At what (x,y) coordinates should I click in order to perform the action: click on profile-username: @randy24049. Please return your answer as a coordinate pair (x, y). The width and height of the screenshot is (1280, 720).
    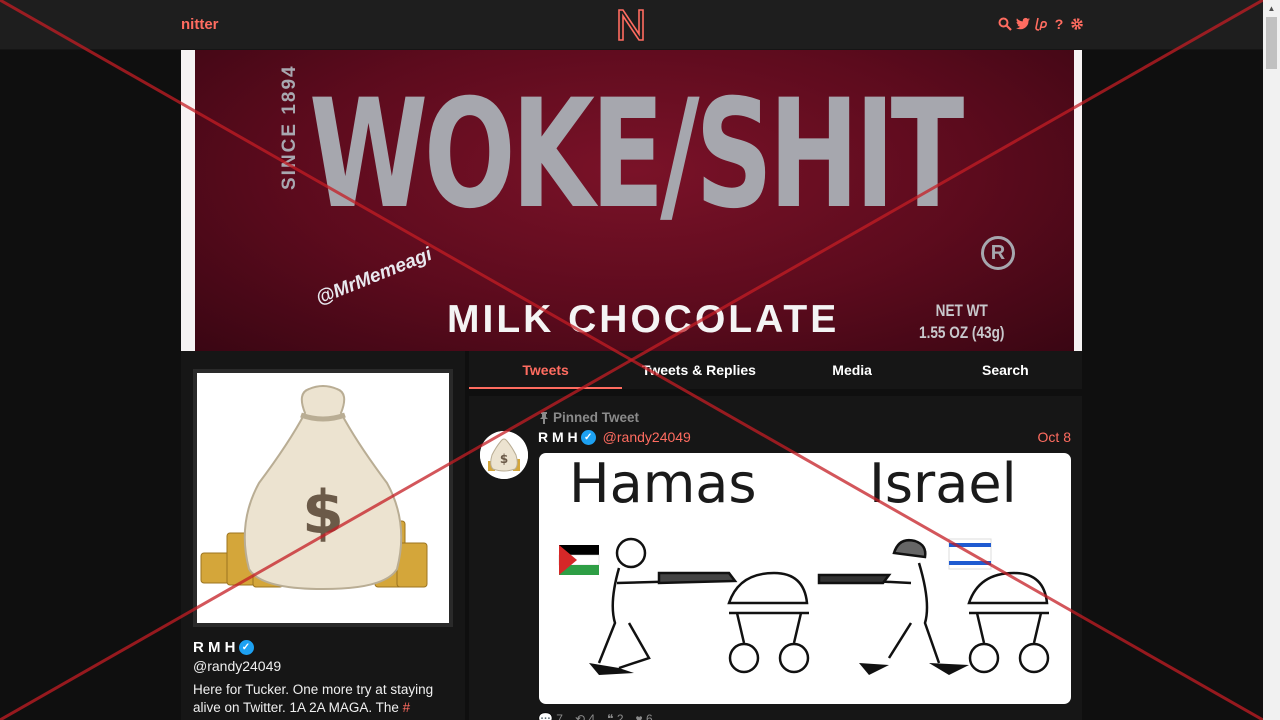
    Looking at the image, I should click on (237, 666).